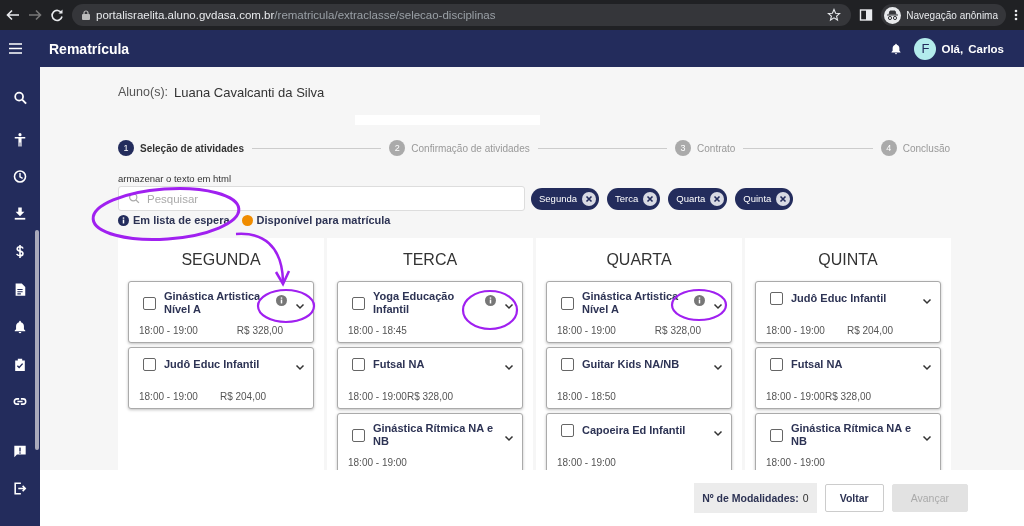 The height and width of the screenshot is (526, 1024). What do you see at coordinates (35, 15) in the screenshot?
I see `forward-icon` at bounding box center [35, 15].